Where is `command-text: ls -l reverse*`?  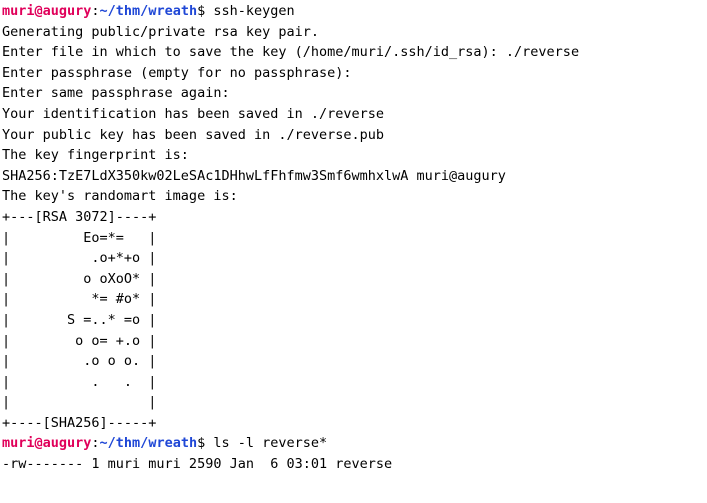
command-text: ls -l reverse* is located at coordinates (270, 443).